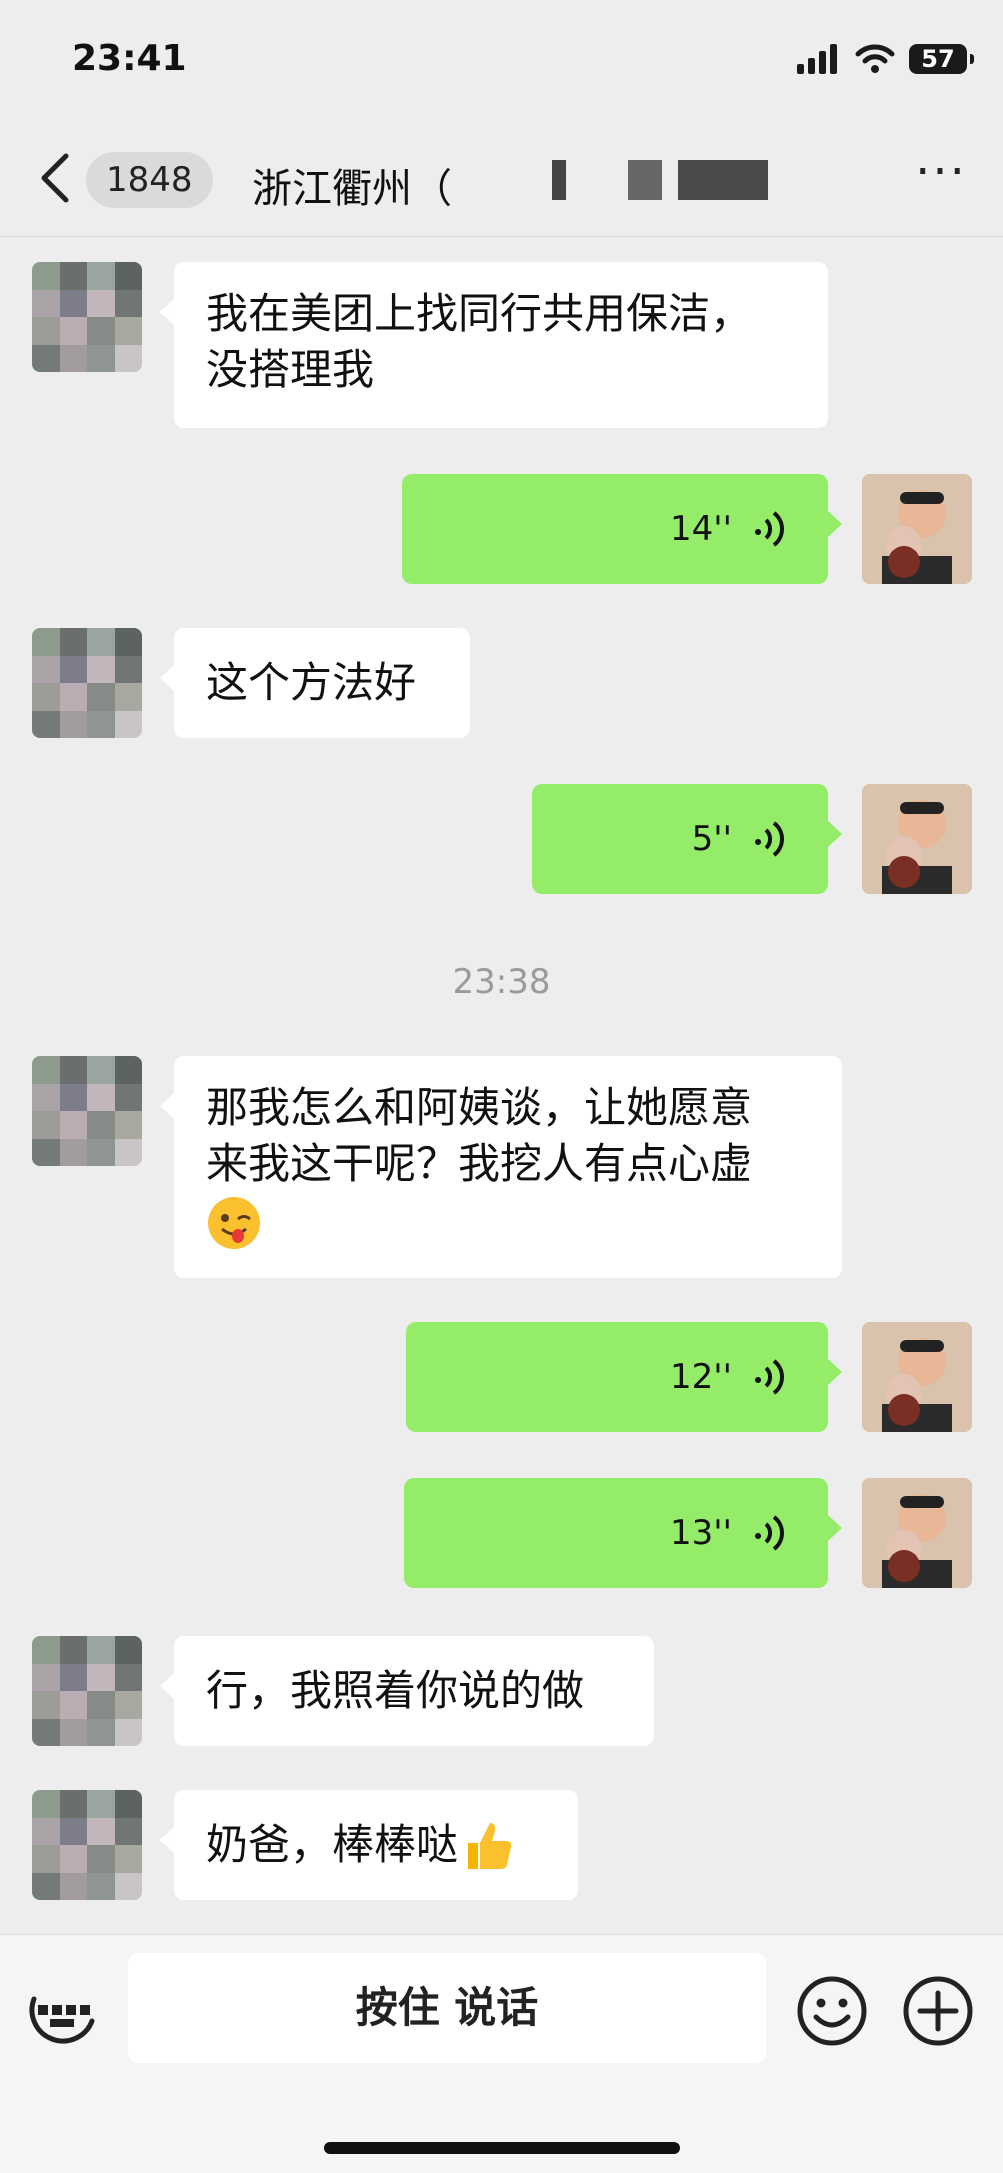 This screenshot has width=1003, height=2173. Describe the element at coordinates (352, 189) in the screenshot. I see `chat-title: 浙江衢州（` at that location.